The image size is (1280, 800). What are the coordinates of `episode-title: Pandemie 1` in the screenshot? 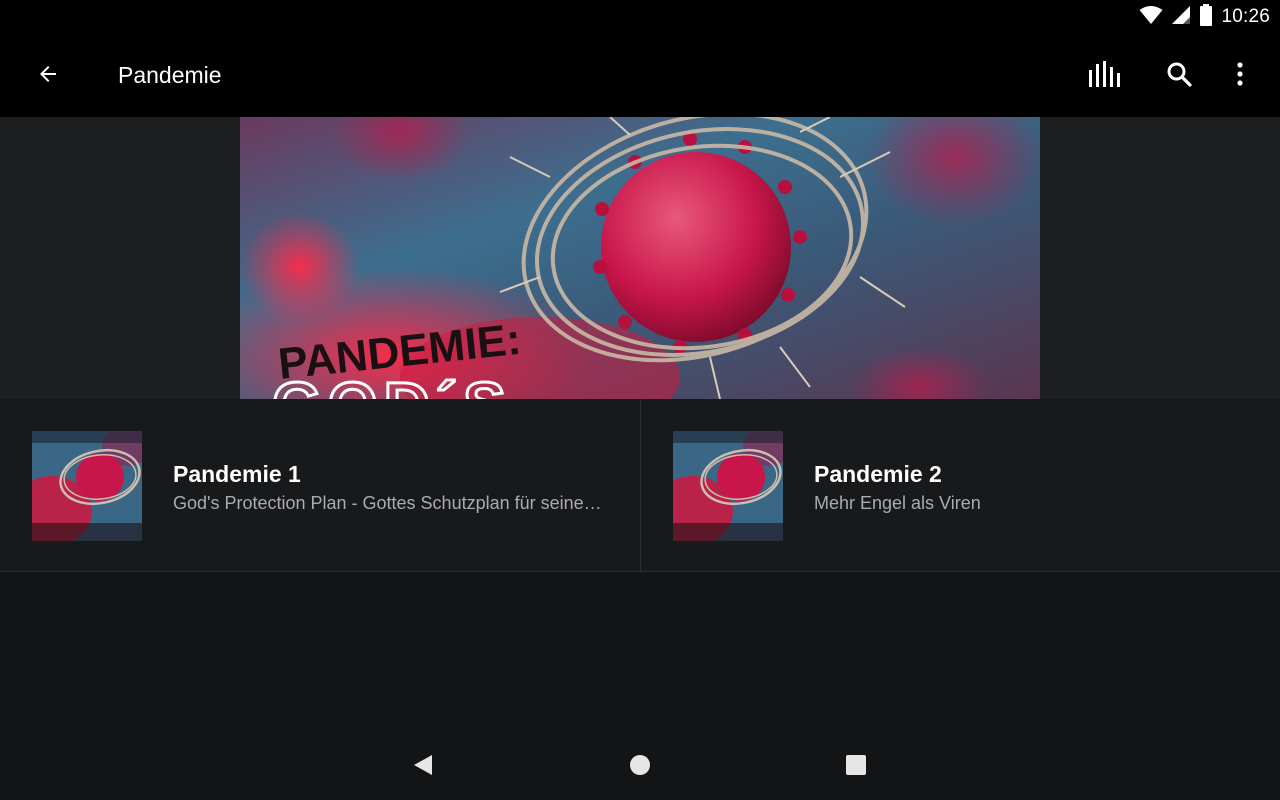 It's located at (237, 474).